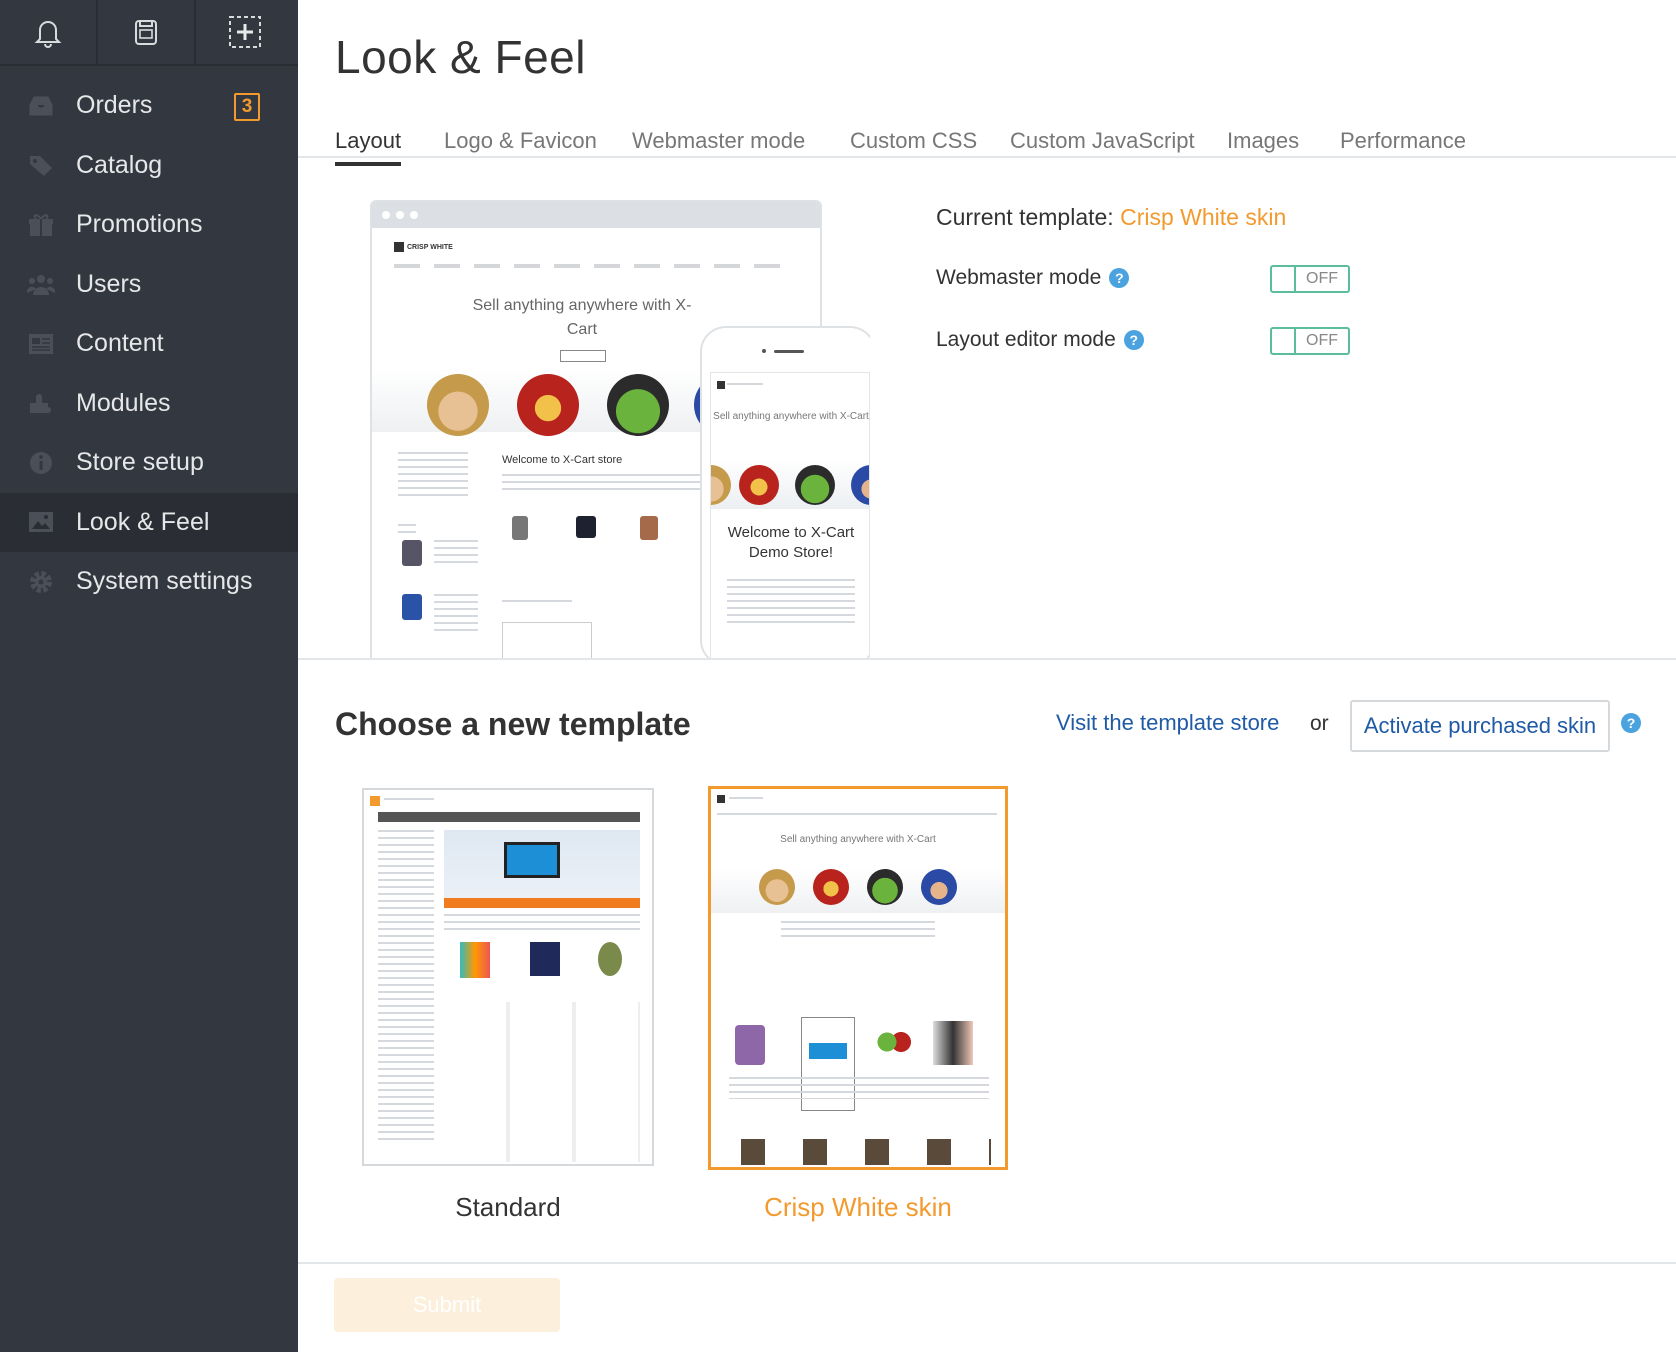  I want to click on sidebar-item-look-feel: Look & Feel, so click(149, 522).